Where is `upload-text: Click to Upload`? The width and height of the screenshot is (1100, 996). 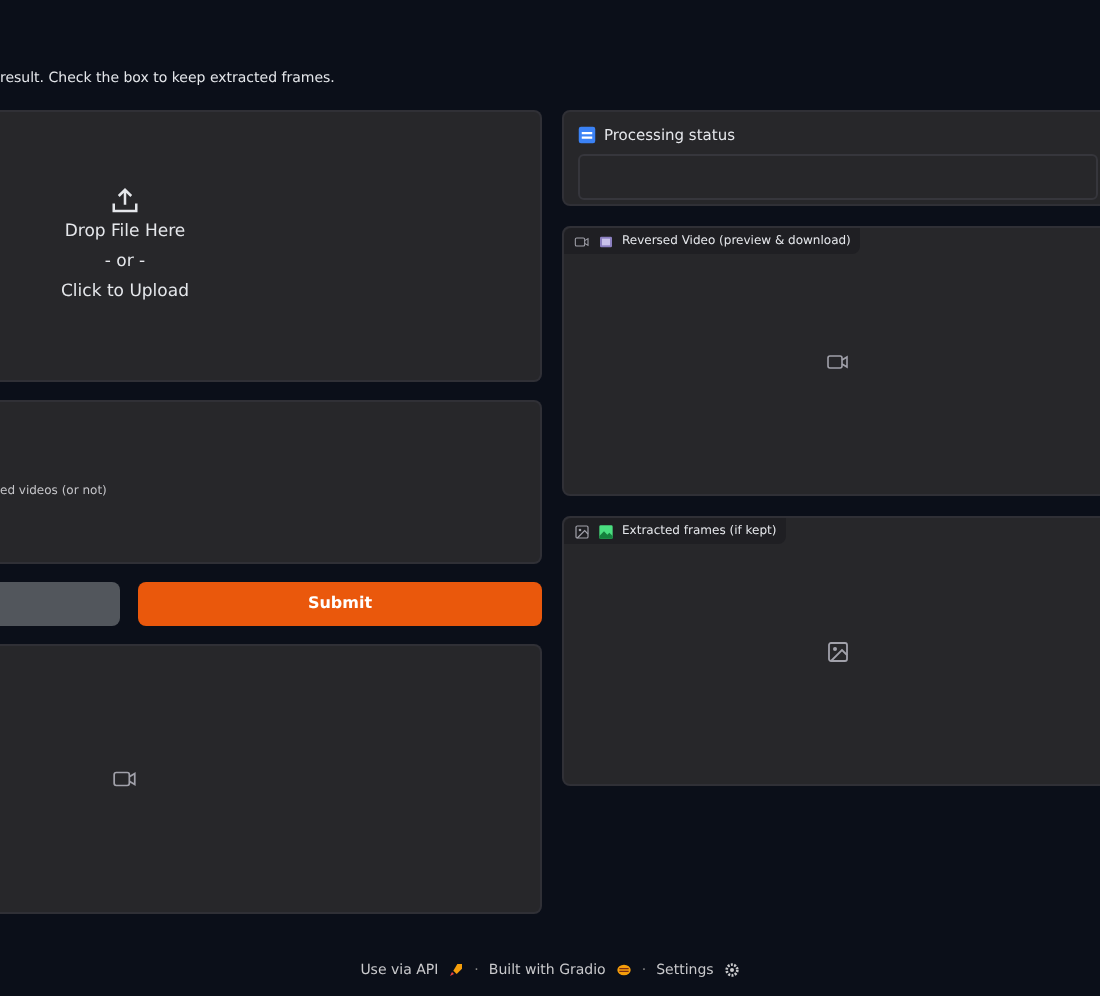 upload-text: Click to Upload is located at coordinates (125, 292).